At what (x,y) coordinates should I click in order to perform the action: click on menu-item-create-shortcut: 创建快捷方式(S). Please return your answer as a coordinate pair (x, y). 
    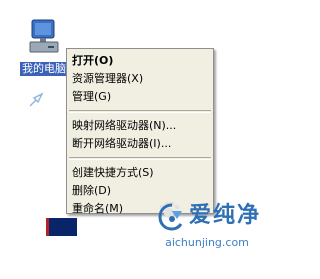
    Looking at the image, I should click on (140, 173).